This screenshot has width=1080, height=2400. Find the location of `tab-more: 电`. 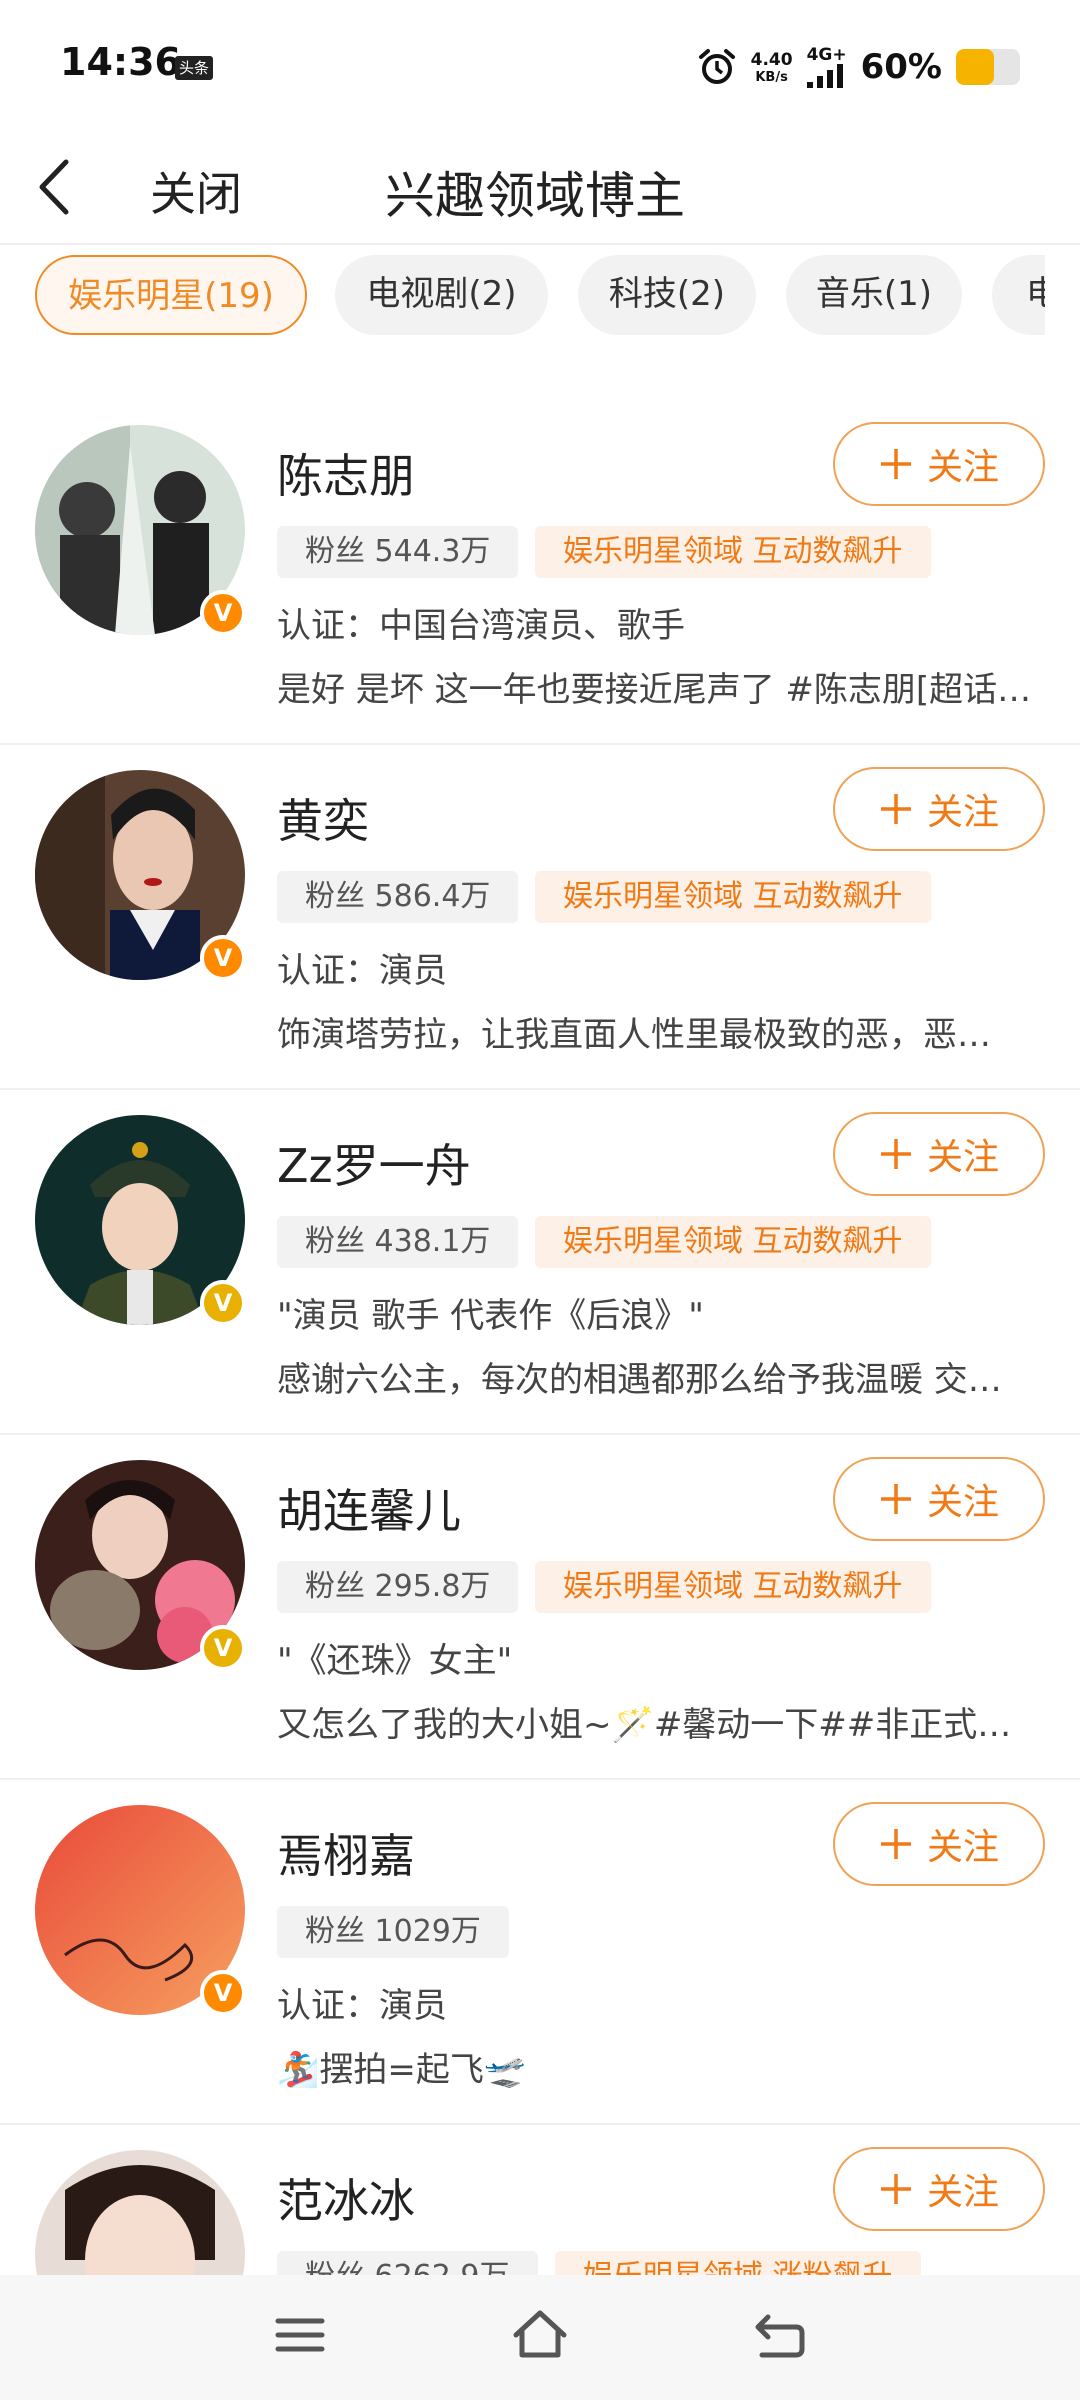

tab-more: 电 is located at coordinates (1018, 295).